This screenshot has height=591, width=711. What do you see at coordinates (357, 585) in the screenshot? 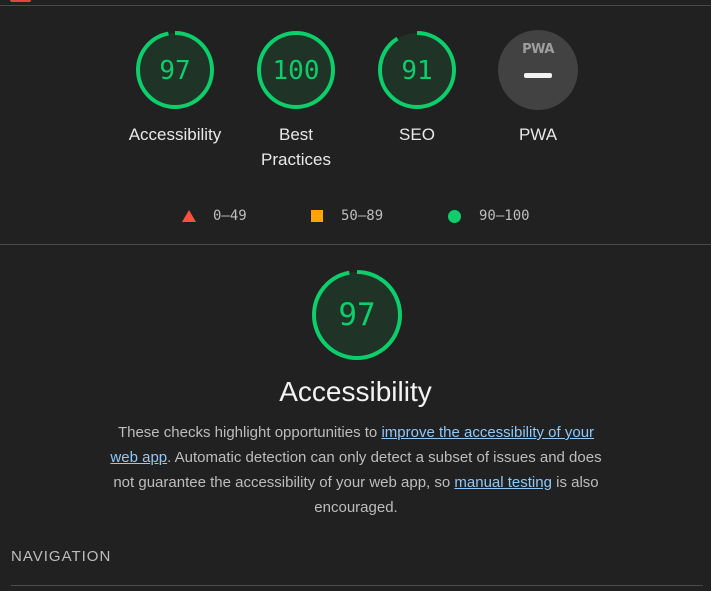
I see `section-rule` at bounding box center [357, 585].